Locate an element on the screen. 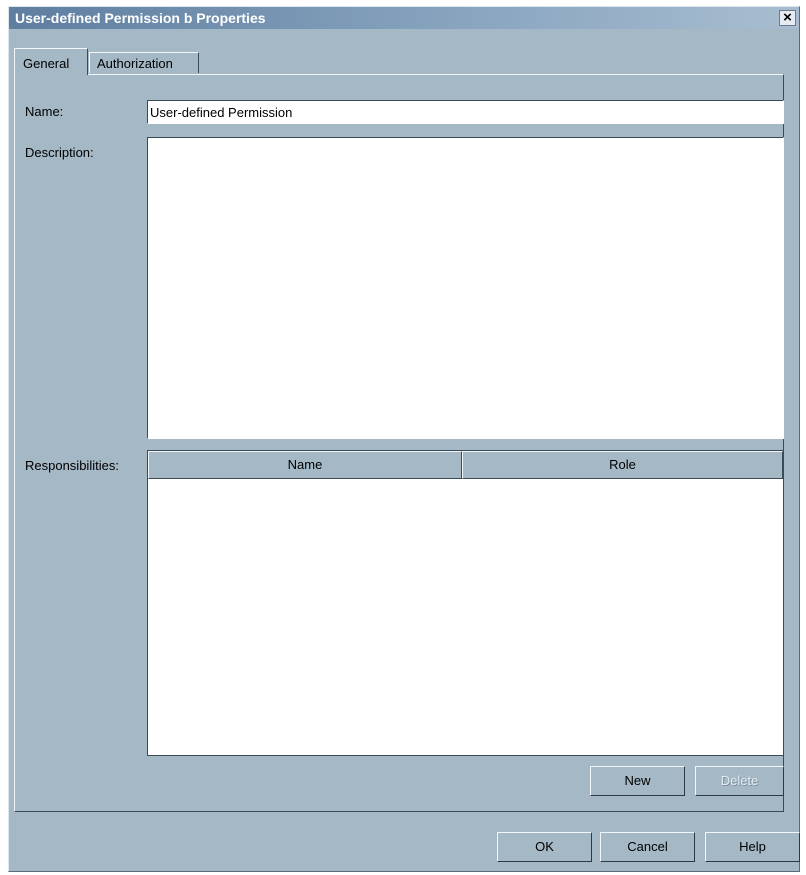  close-icon: × is located at coordinates (787, 17).